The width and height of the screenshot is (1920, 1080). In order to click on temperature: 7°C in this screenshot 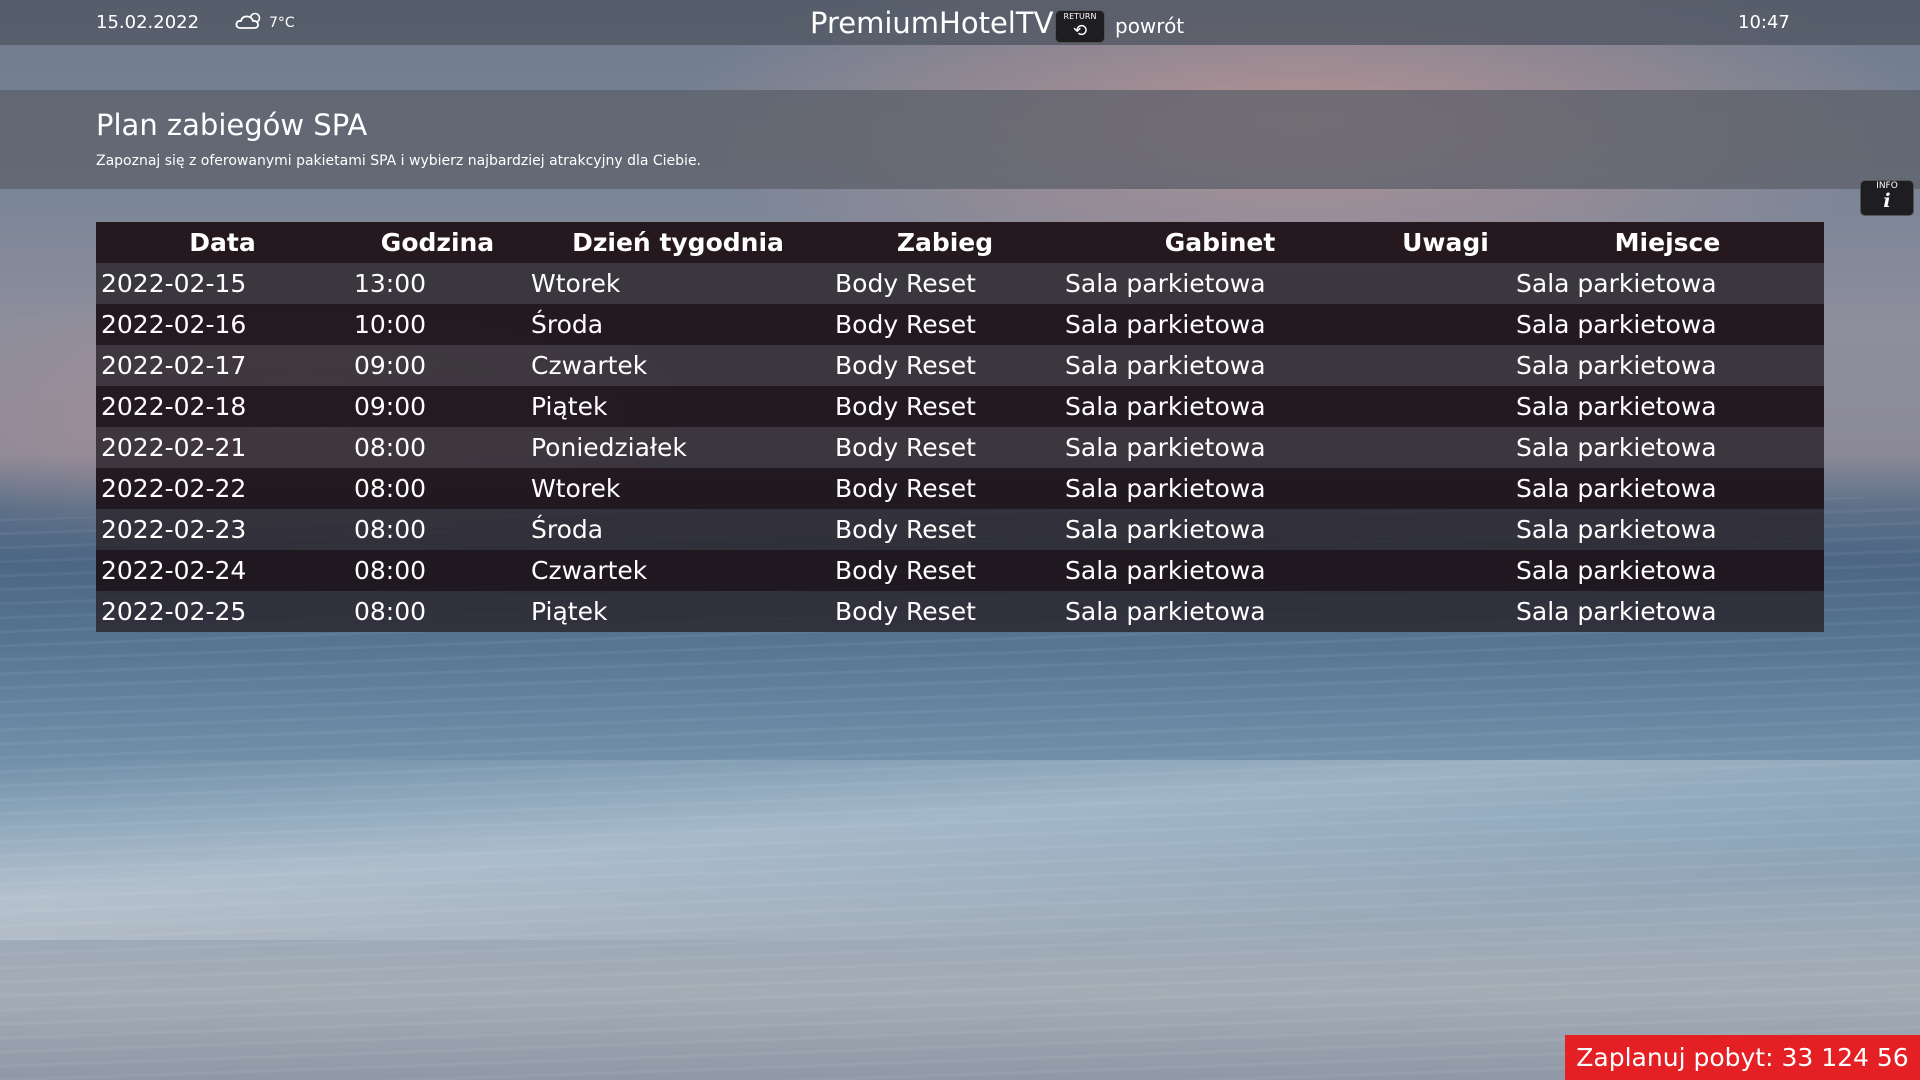, I will do `click(282, 23)`.